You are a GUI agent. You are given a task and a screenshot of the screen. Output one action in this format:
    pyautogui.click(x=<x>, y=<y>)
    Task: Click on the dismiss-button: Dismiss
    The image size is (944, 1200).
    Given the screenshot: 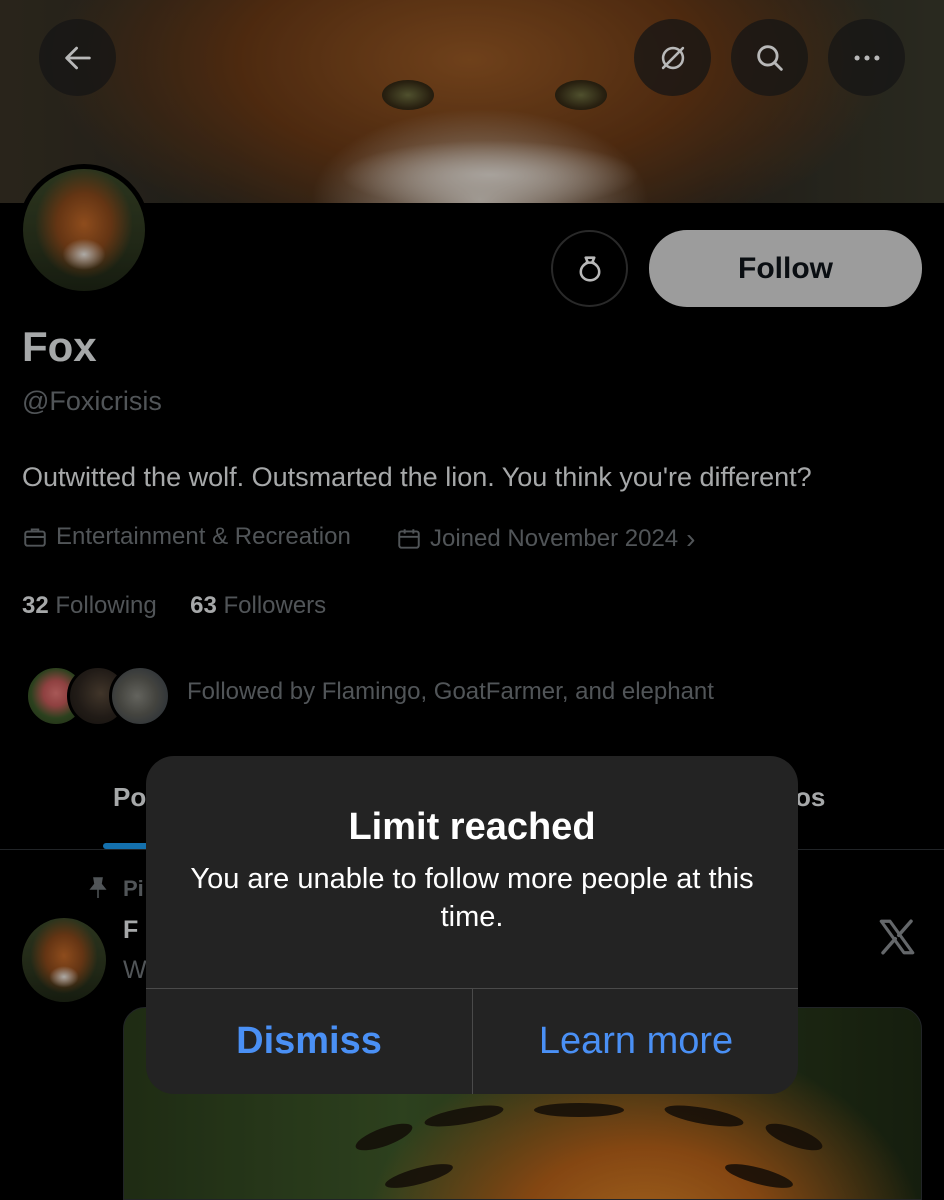 What is the action you would take?
    pyautogui.click(x=309, y=1041)
    